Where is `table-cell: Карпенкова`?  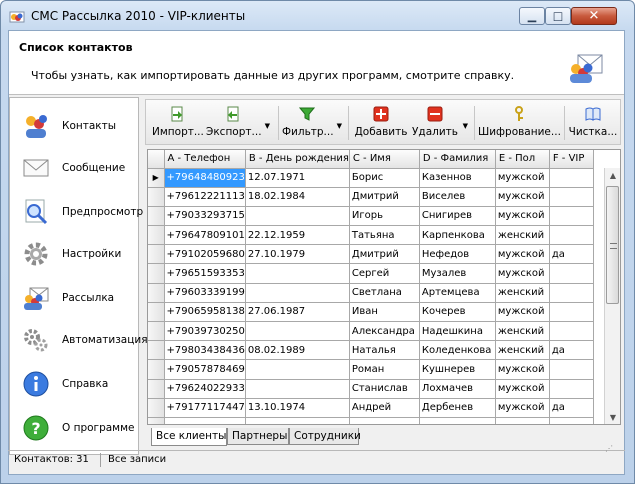
table-cell: Карпенкова is located at coordinates (457, 235).